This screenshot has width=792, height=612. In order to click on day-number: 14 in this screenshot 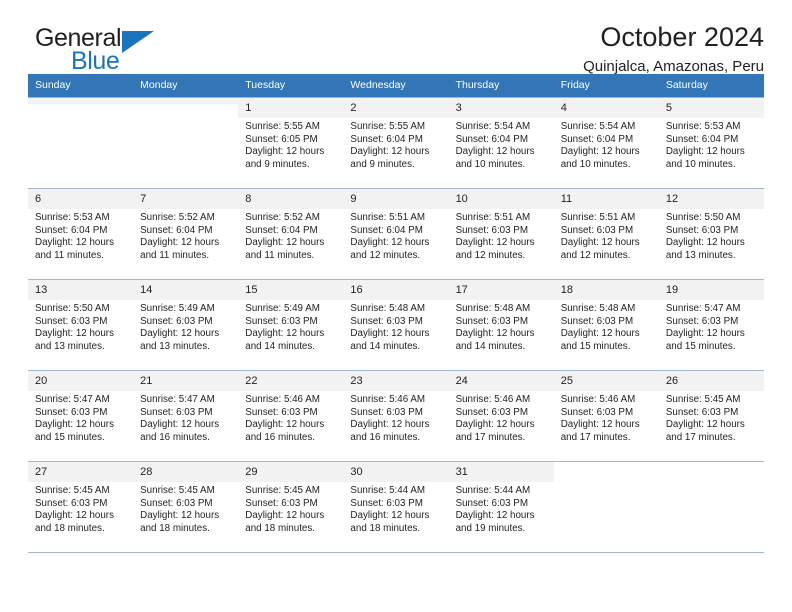, I will do `click(186, 290)`.